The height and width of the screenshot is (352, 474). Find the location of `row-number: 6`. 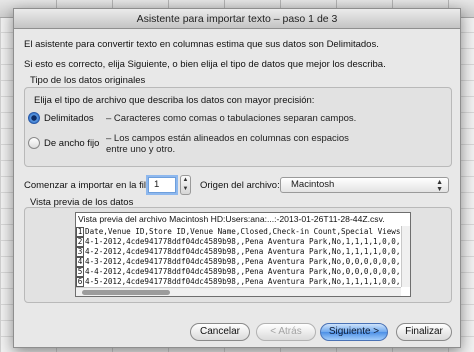

row-number: 6 is located at coordinates (80, 282).